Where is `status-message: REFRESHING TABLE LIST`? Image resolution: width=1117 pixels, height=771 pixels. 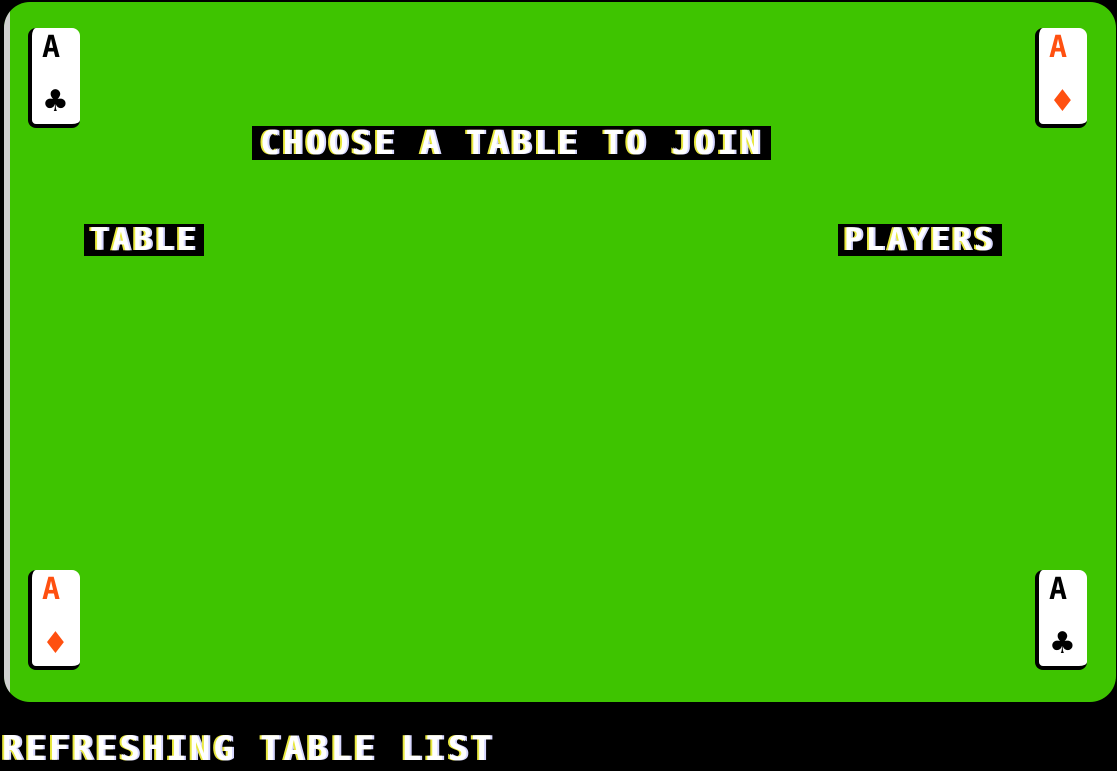
status-message: REFRESHING TABLE LIST is located at coordinates (248, 749).